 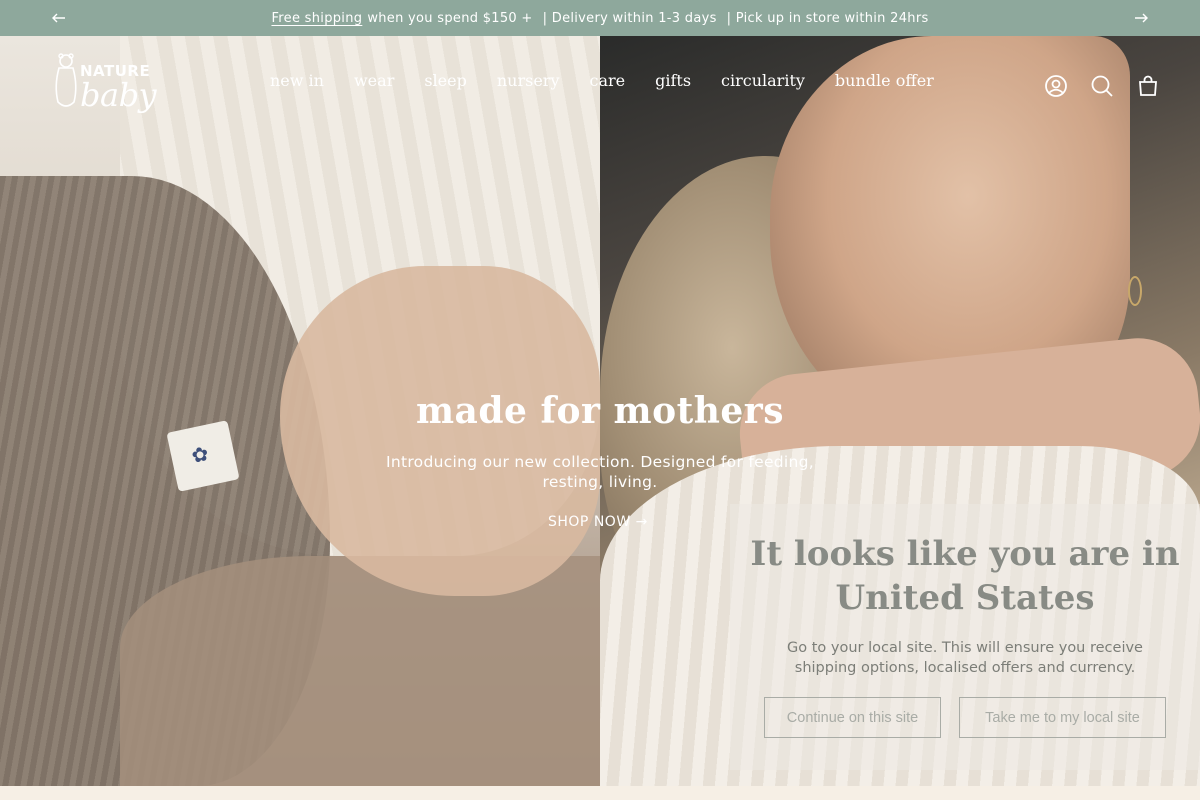 What do you see at coordinates (118, 95) in the screenshot?
I see `logo-text-baby: baby` at bounding box center [118, 95].